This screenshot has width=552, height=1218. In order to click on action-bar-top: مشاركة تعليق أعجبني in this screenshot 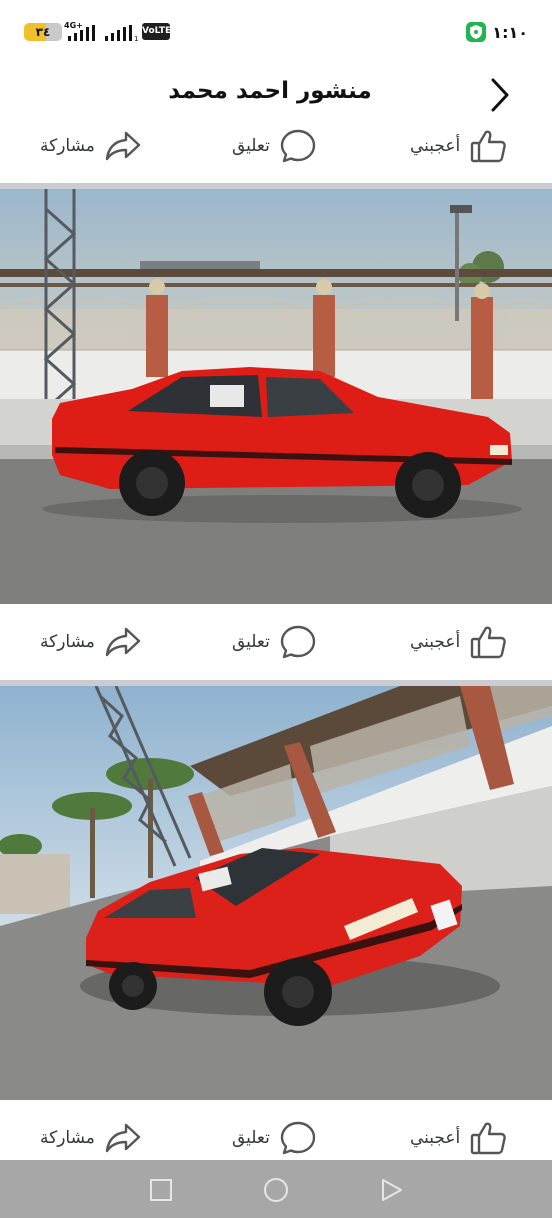, I will do `click(276, 146)`.